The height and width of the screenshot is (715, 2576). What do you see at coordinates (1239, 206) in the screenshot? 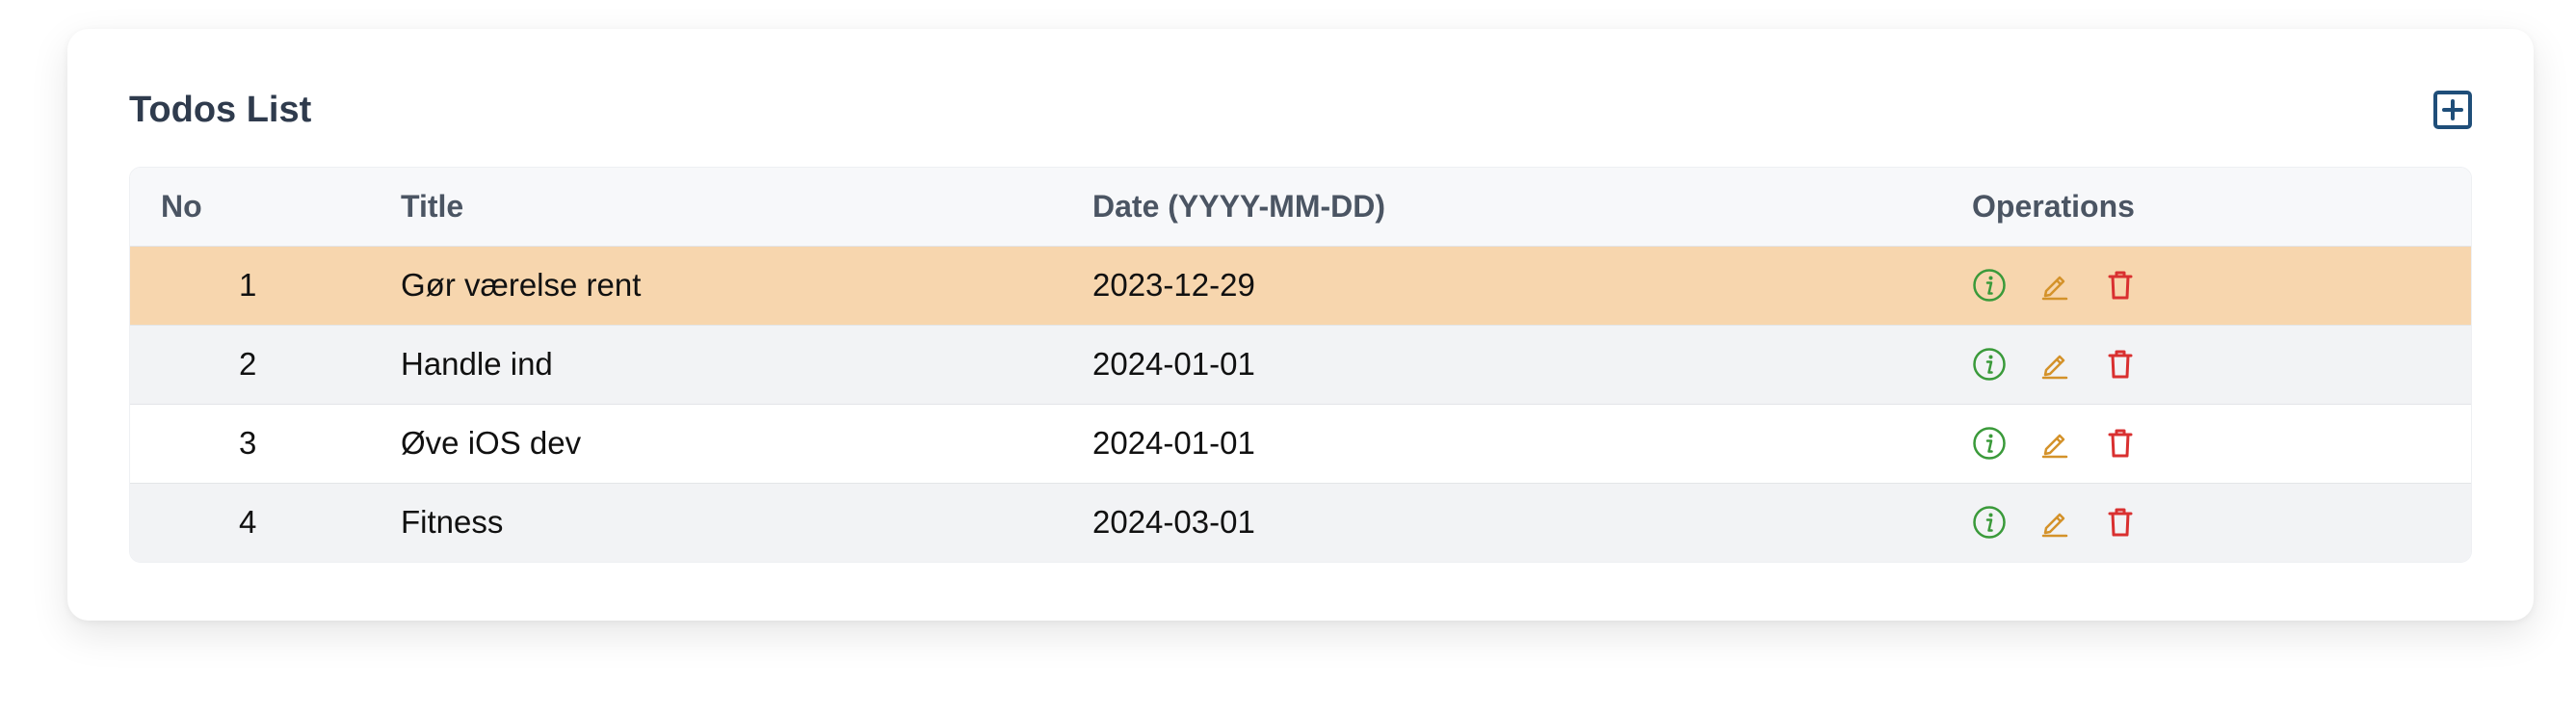
I see `column-header-date: Date (YYYY-MM-DD)` at bounding box center [1239, 206].